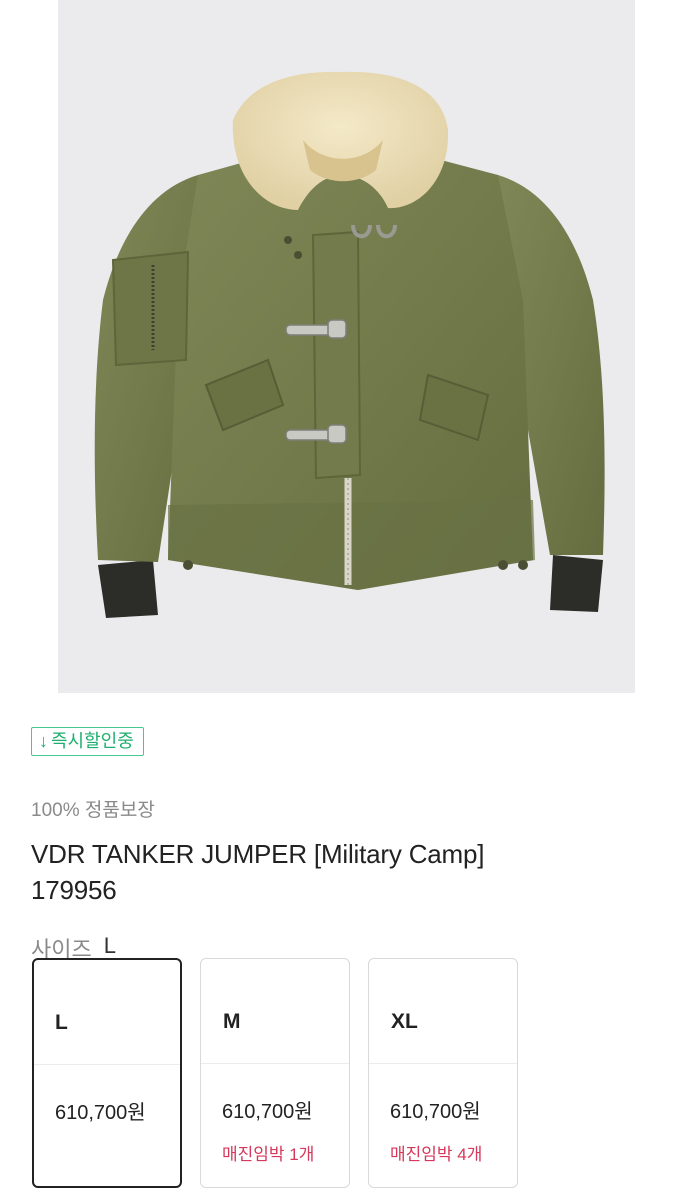 The image size is (692, 1200). Describe the element at coordinates (232, 1021) in the screenshot. I see `size-option-label: M` at that location.